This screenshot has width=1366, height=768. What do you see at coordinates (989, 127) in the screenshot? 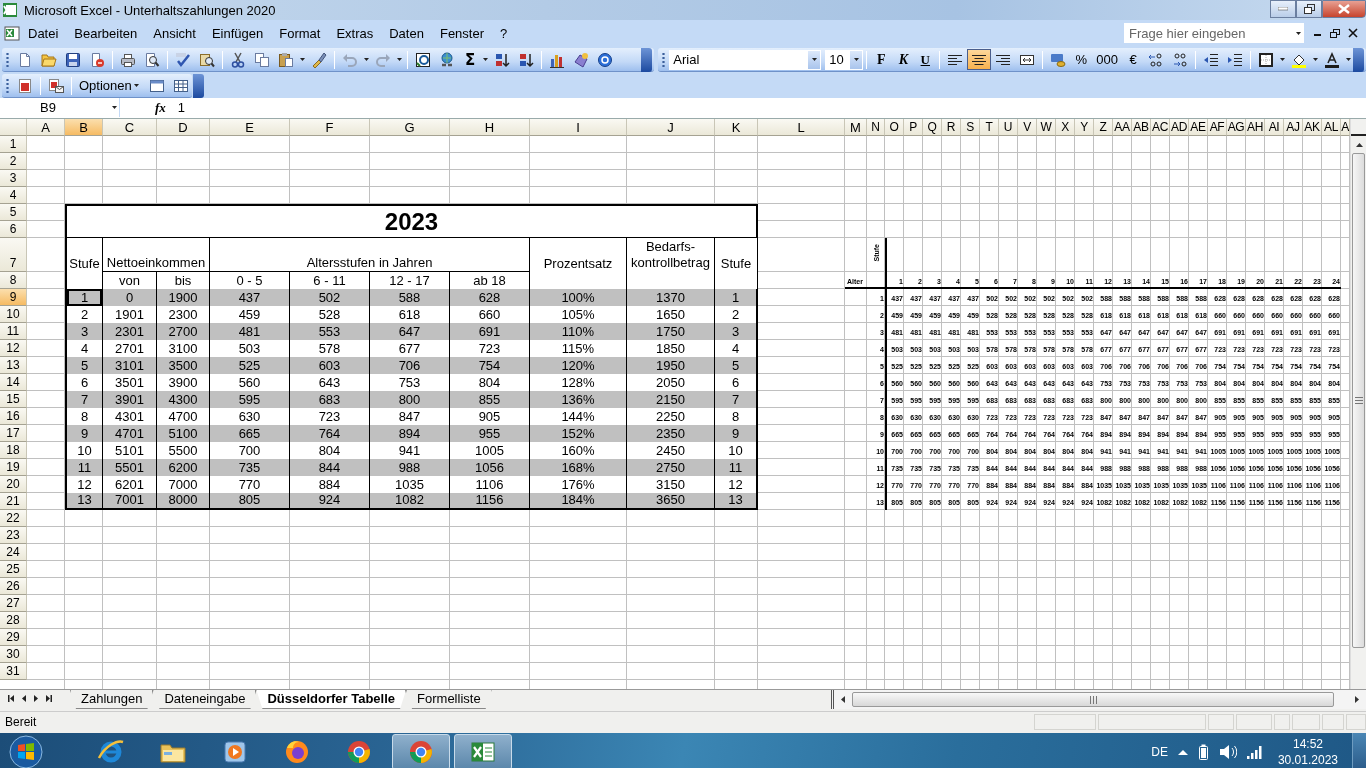
I see `column-header: T` at bounding box center [989, 127].